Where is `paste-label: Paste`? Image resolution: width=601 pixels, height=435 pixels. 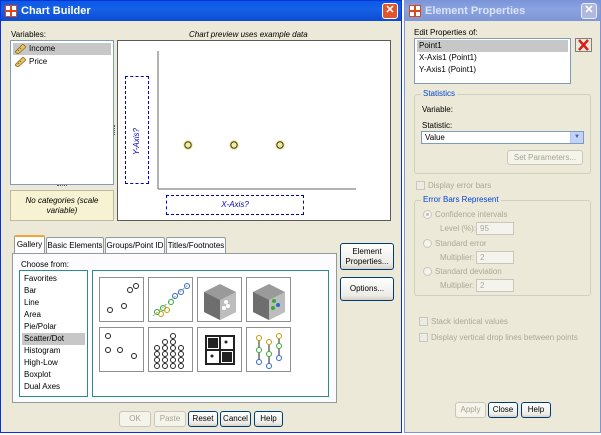
paste-label: Paste is located at coordinates (170, 418).